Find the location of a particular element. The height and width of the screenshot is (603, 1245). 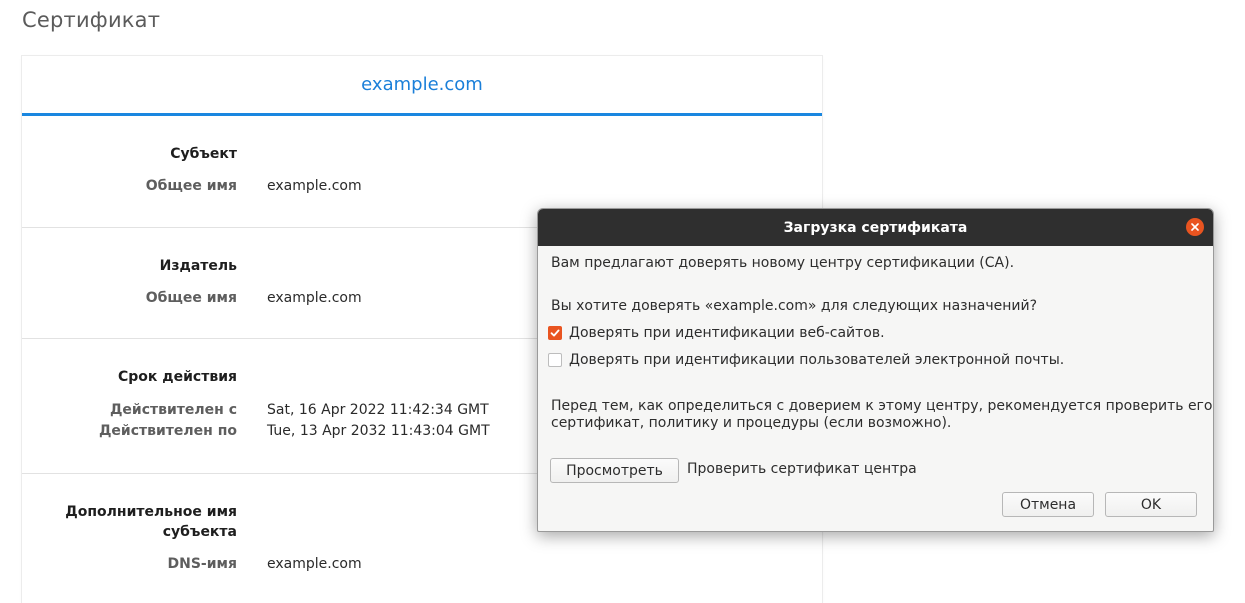

subject-cn-row: Общее имя example.com is located at coordinates (422, 186).